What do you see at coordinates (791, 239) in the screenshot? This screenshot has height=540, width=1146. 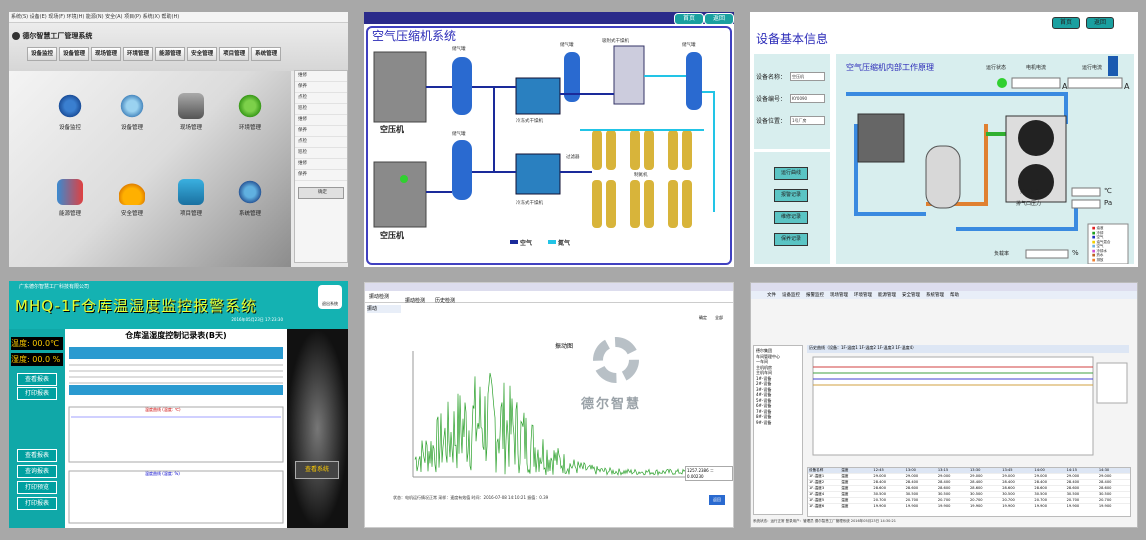 I see `maintain-button: 保养记录` at bounding box center [791, 239].